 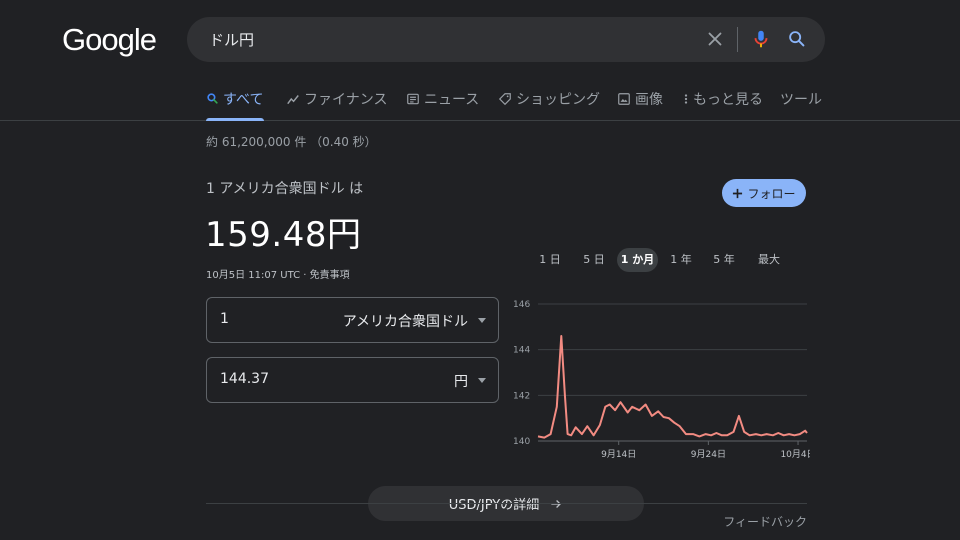 What do you see at coordinates (506, 503) in the screenshot?
I see `divider` at bounding box center [506, 503].